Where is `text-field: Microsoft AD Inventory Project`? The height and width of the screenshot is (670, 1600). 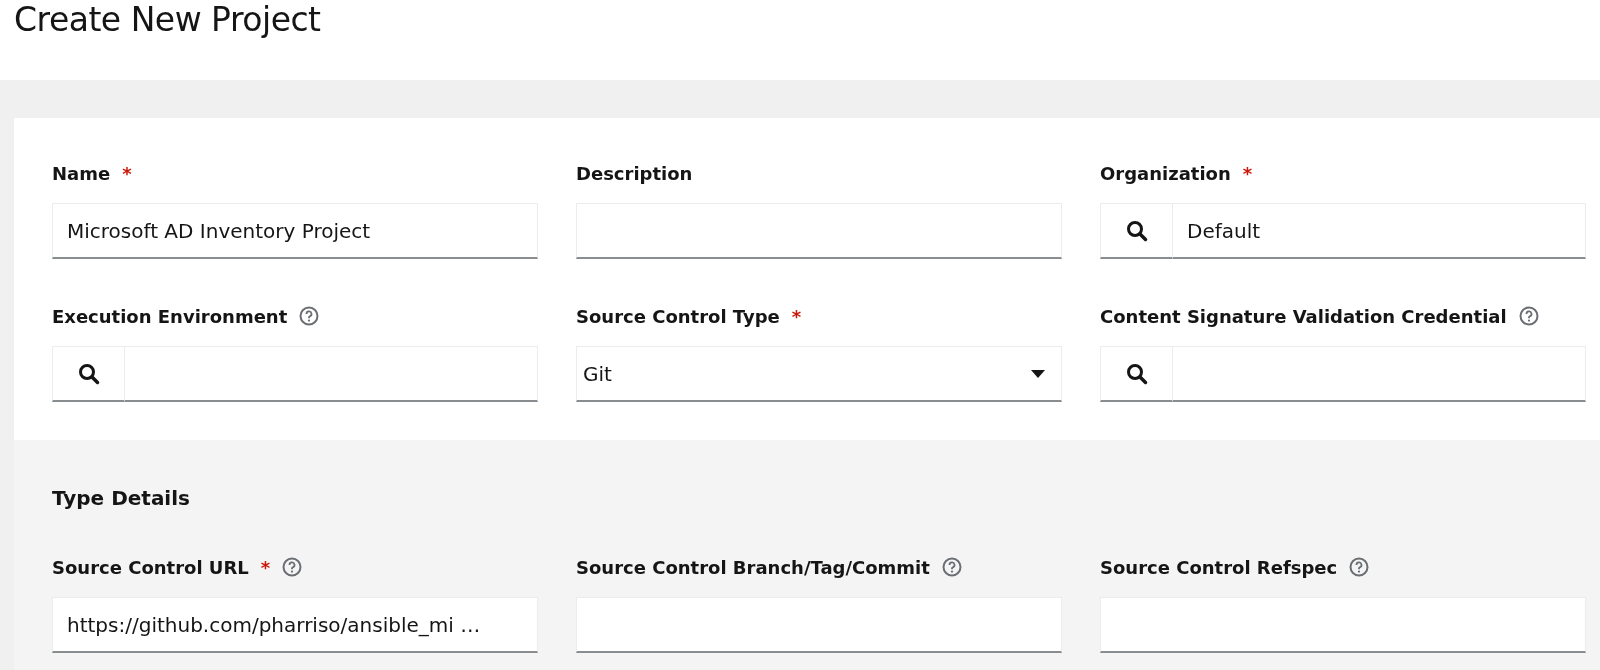 text-field: Microsoft AD Inventory Project is located at coordinates (295, 231).